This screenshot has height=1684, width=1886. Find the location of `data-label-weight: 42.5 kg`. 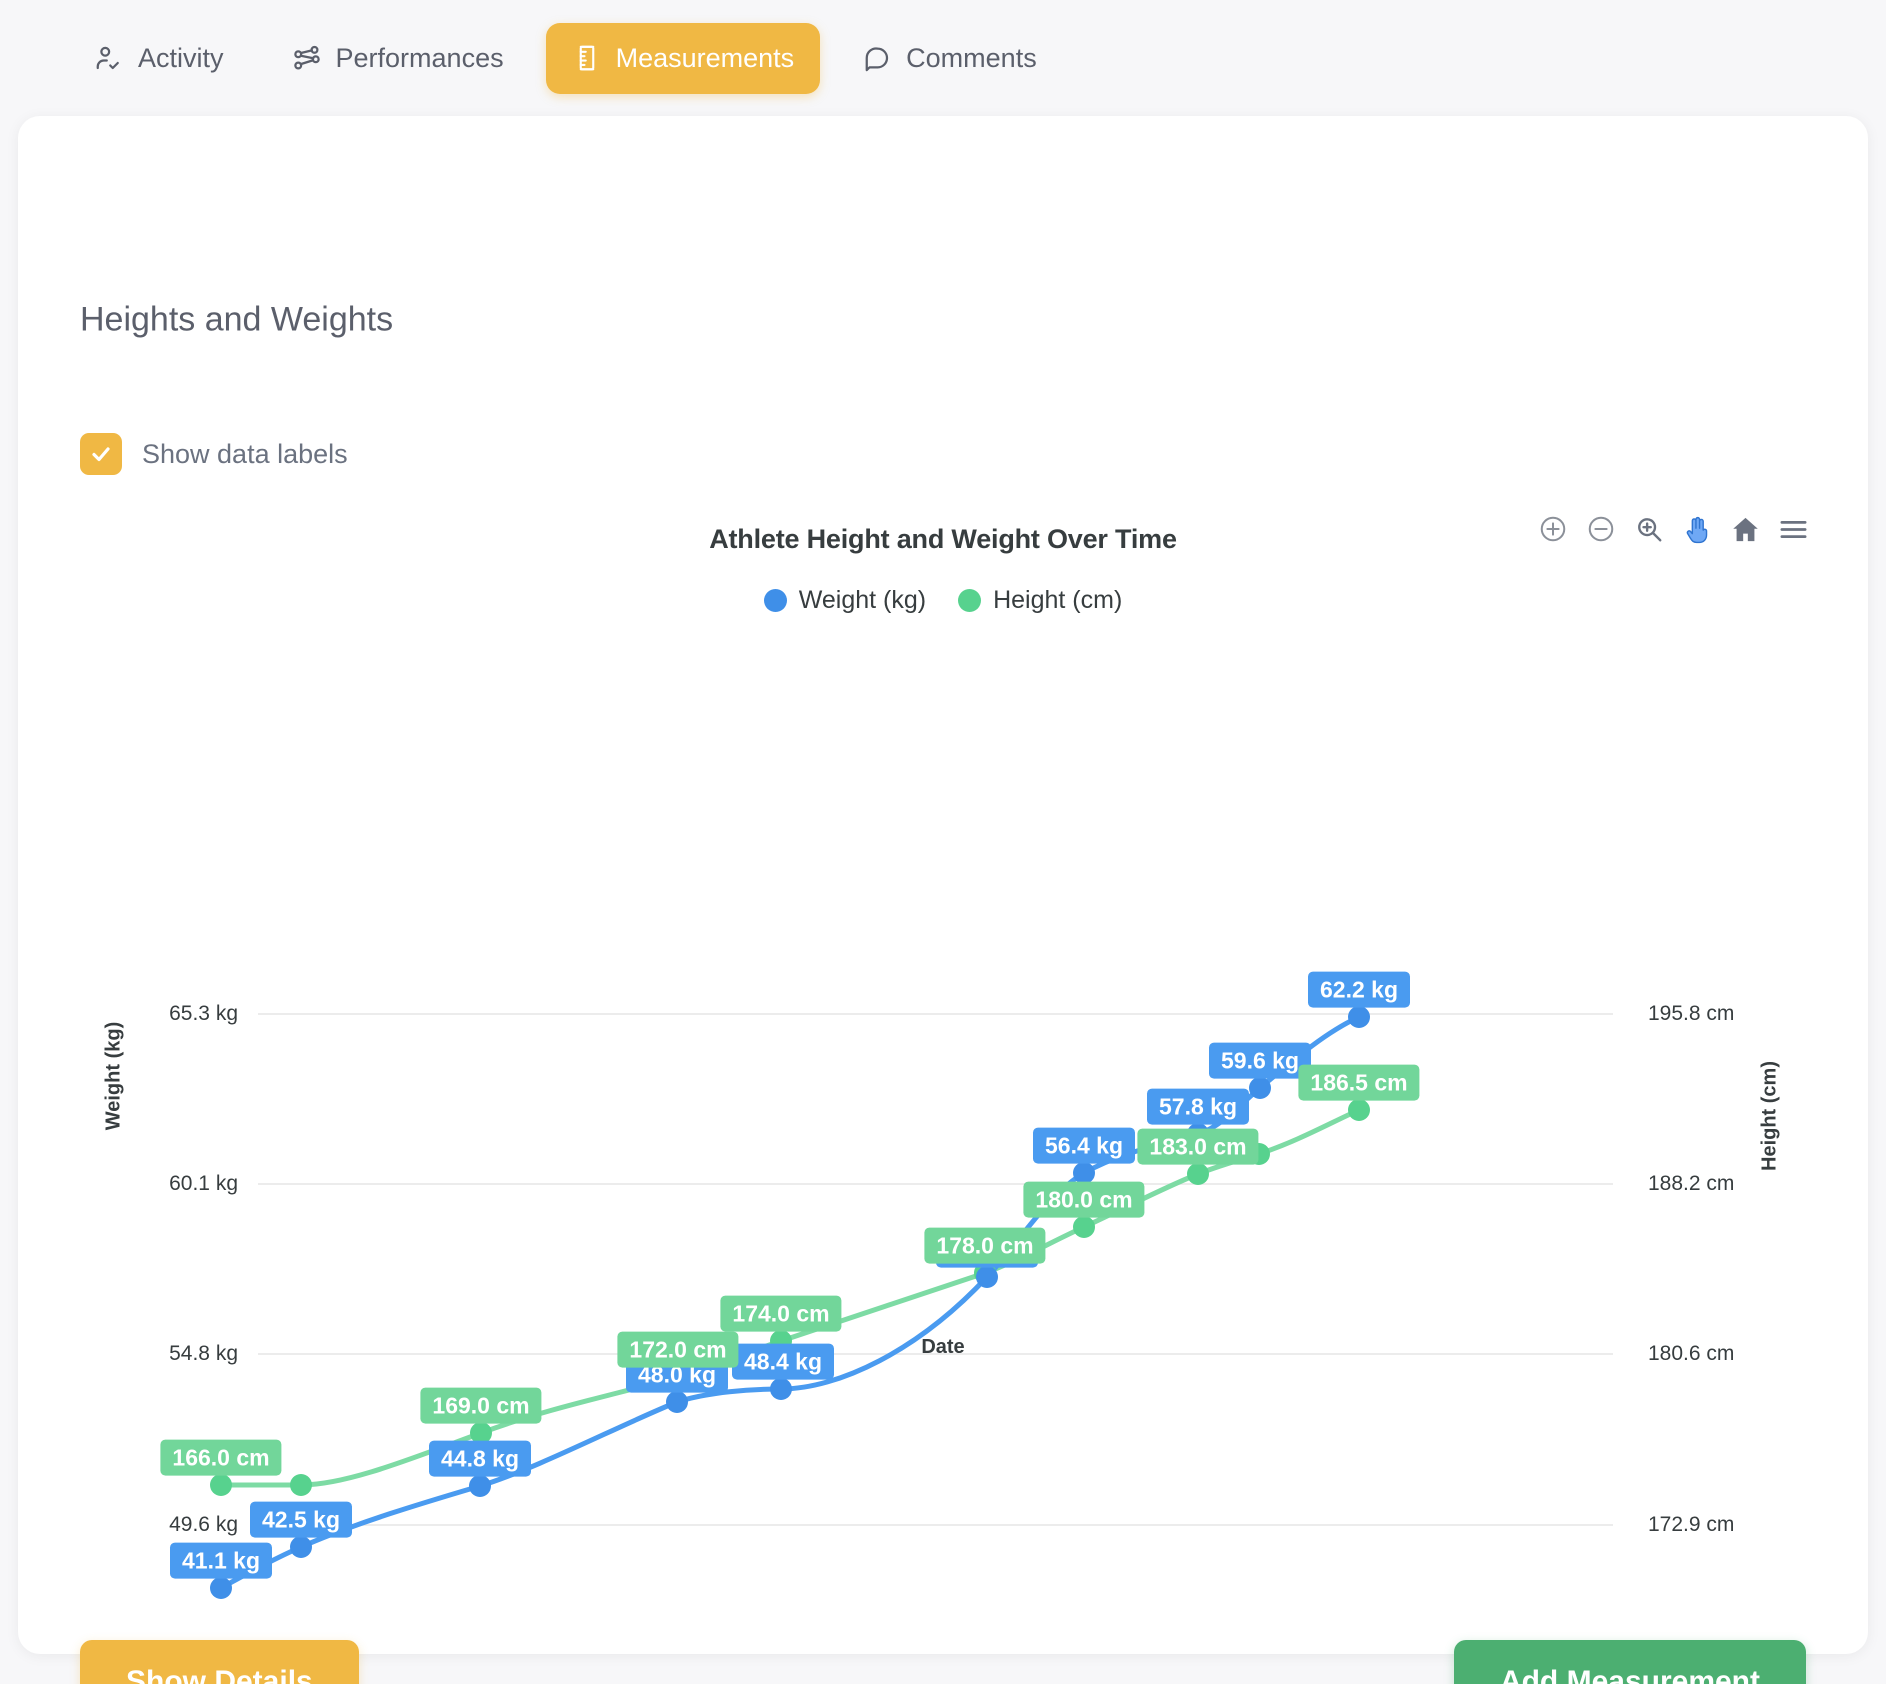

data-label-weight: 42.5 kg is located at coordinates (301, 1519).